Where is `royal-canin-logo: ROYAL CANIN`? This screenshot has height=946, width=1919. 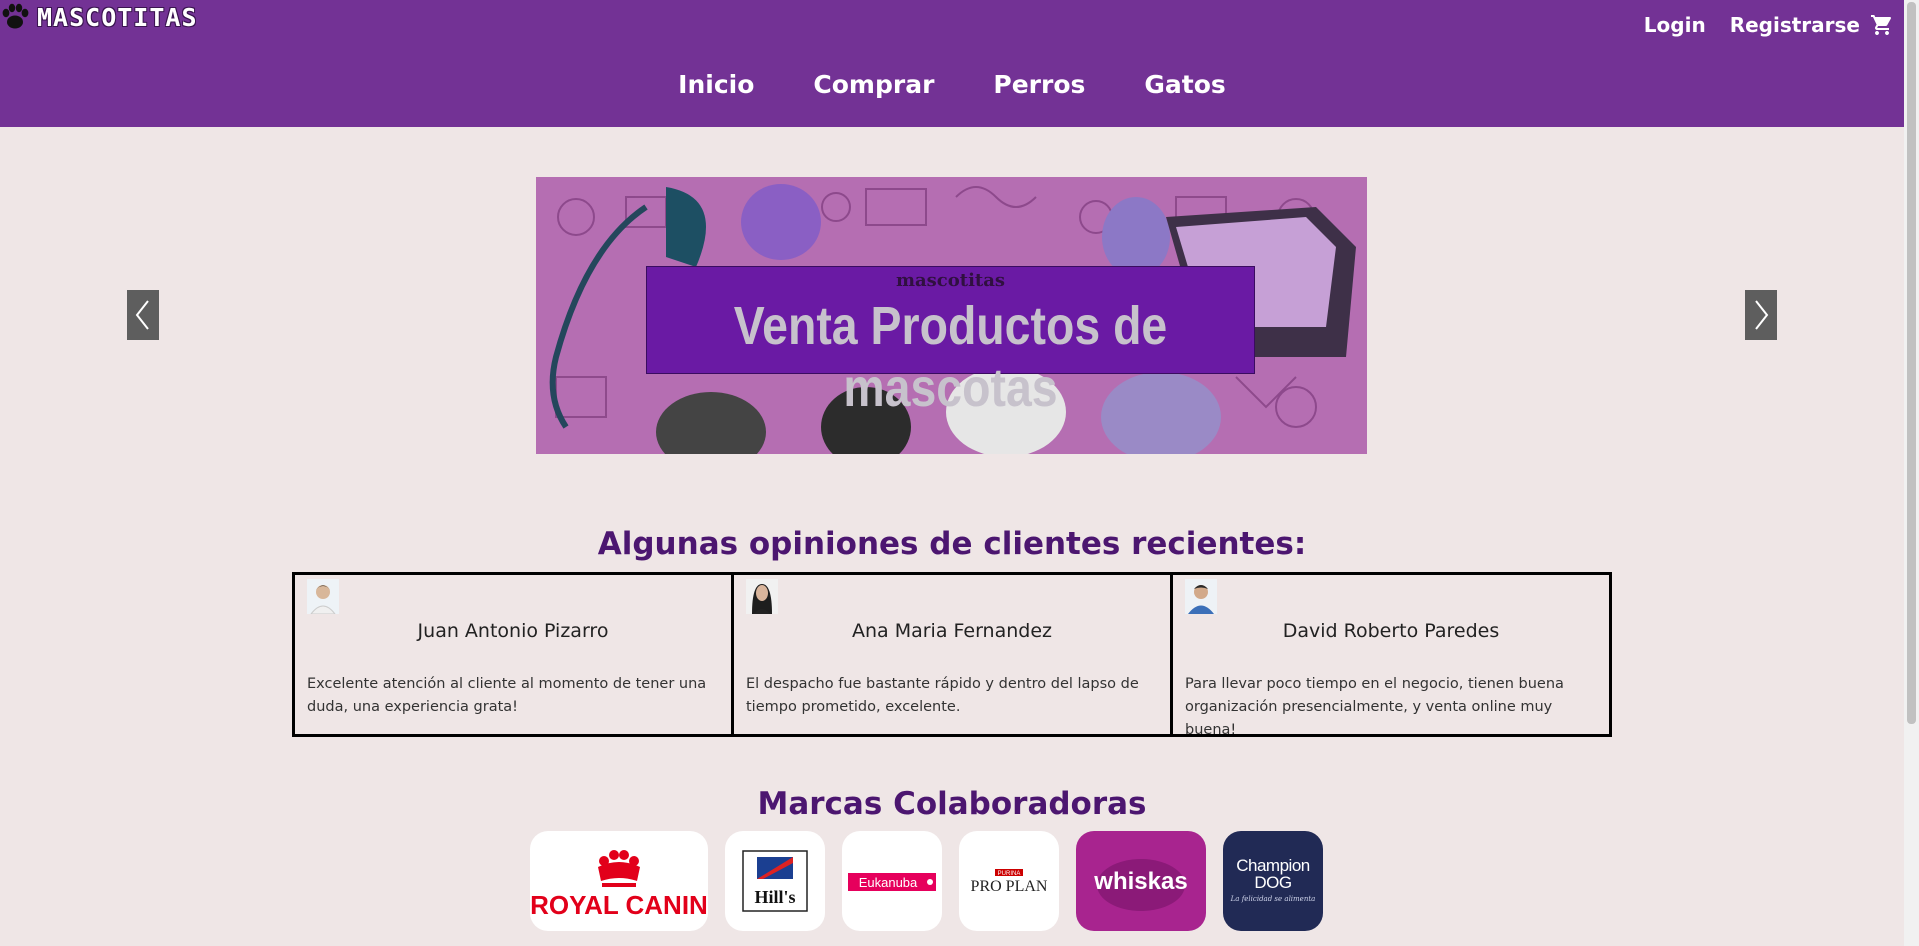
royal-canin-logo: ROYAL CANIN is located at coordinates (619, 885).